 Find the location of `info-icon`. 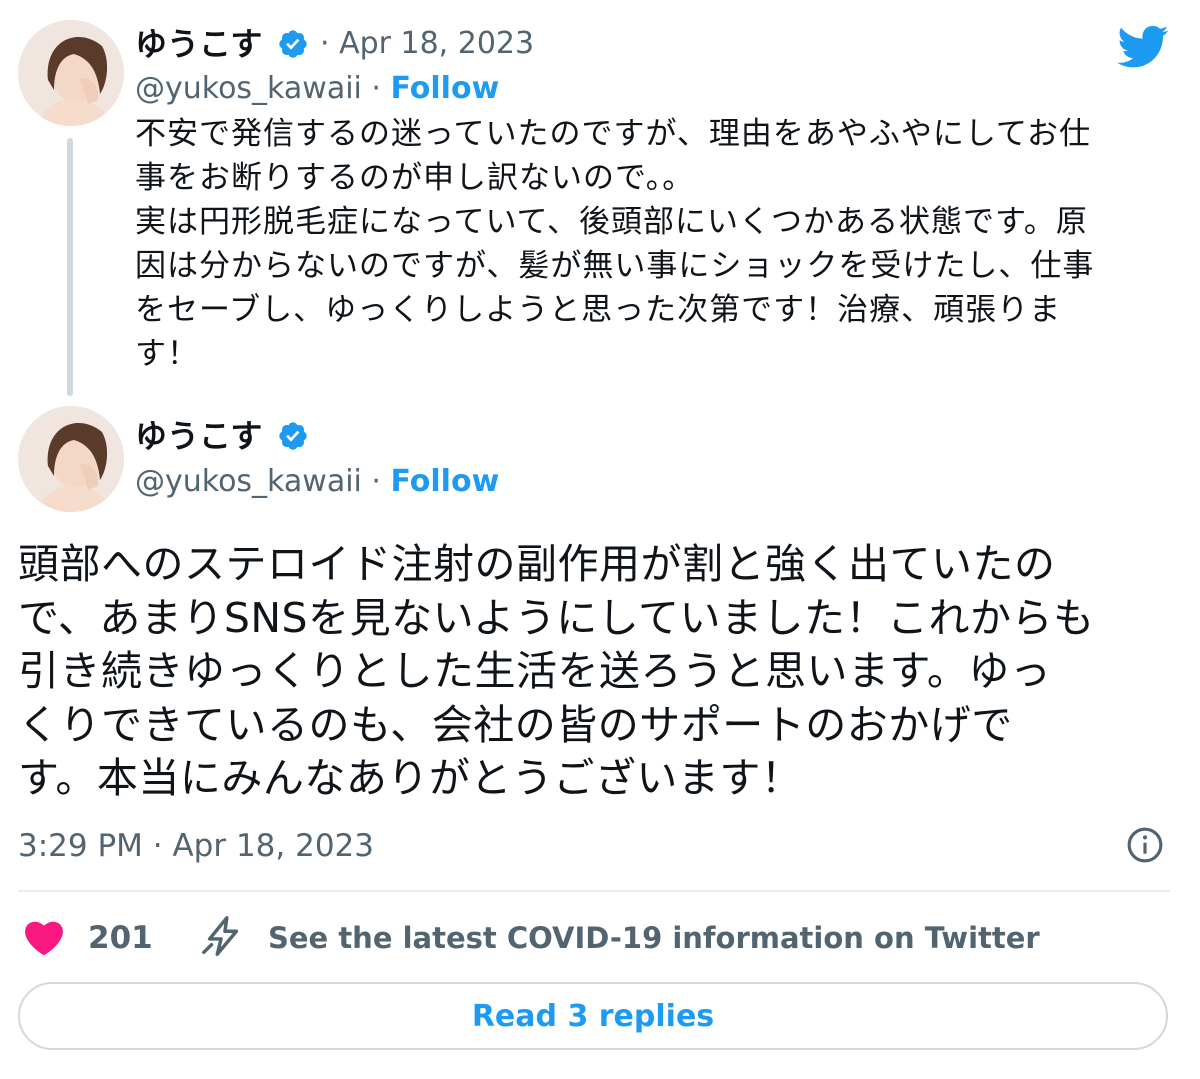

info-icon is located at coordinates (1145, 845).